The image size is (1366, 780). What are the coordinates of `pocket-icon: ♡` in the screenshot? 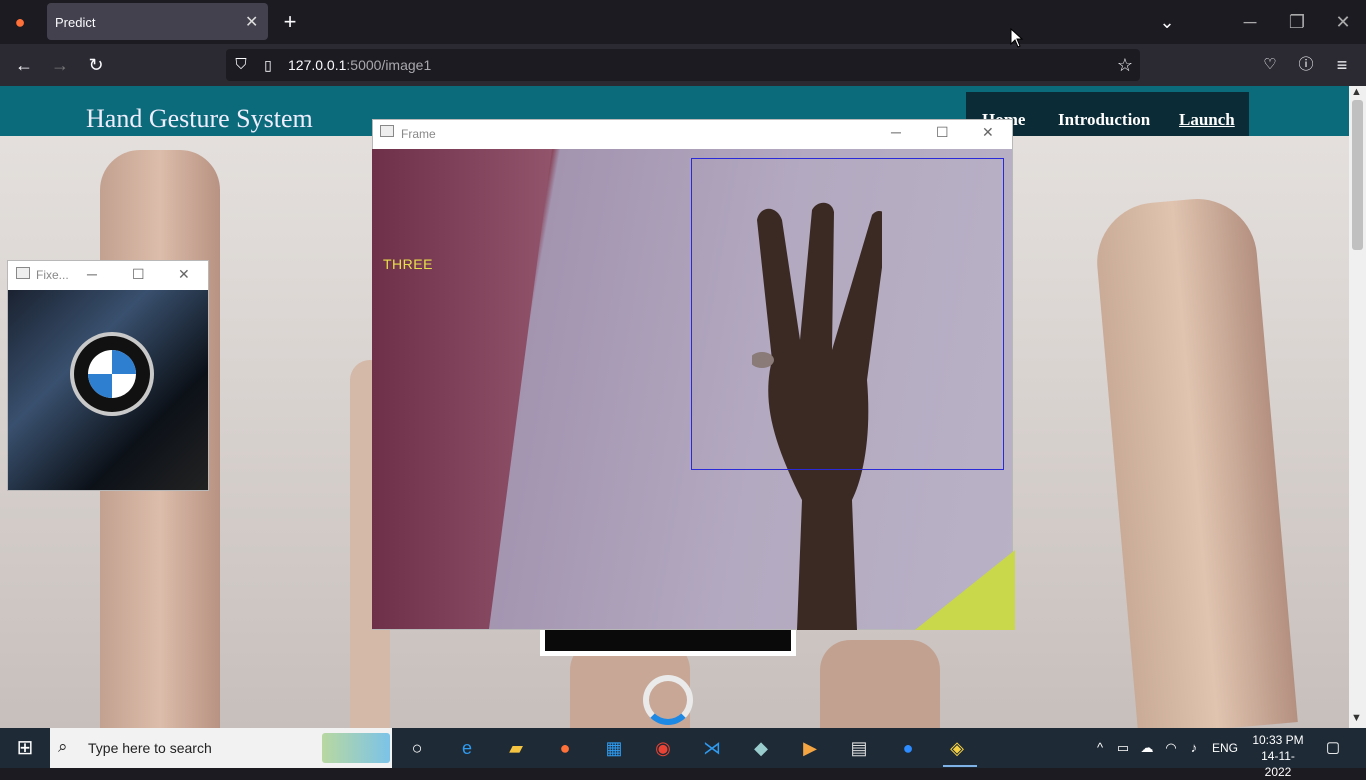 It's located at (1270, 65).